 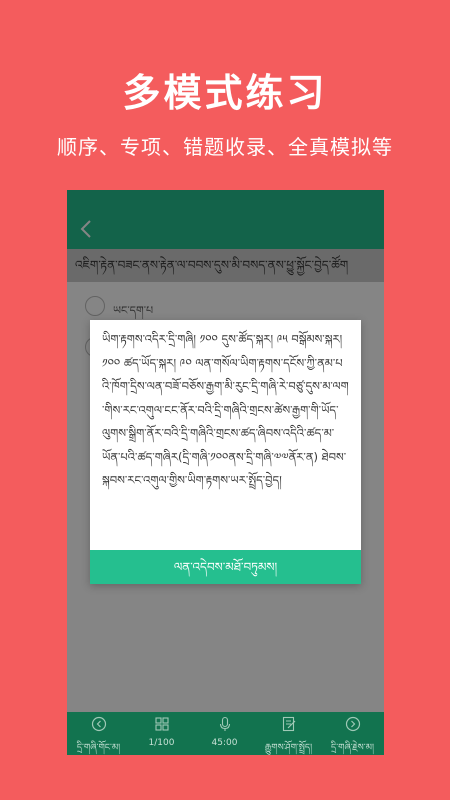 What do you see at coordinates (98, 733) in the screenshot?
I see `previous-question-button: དྲི་གཞི་གོང་མ།` at bounding box center [98, 733].